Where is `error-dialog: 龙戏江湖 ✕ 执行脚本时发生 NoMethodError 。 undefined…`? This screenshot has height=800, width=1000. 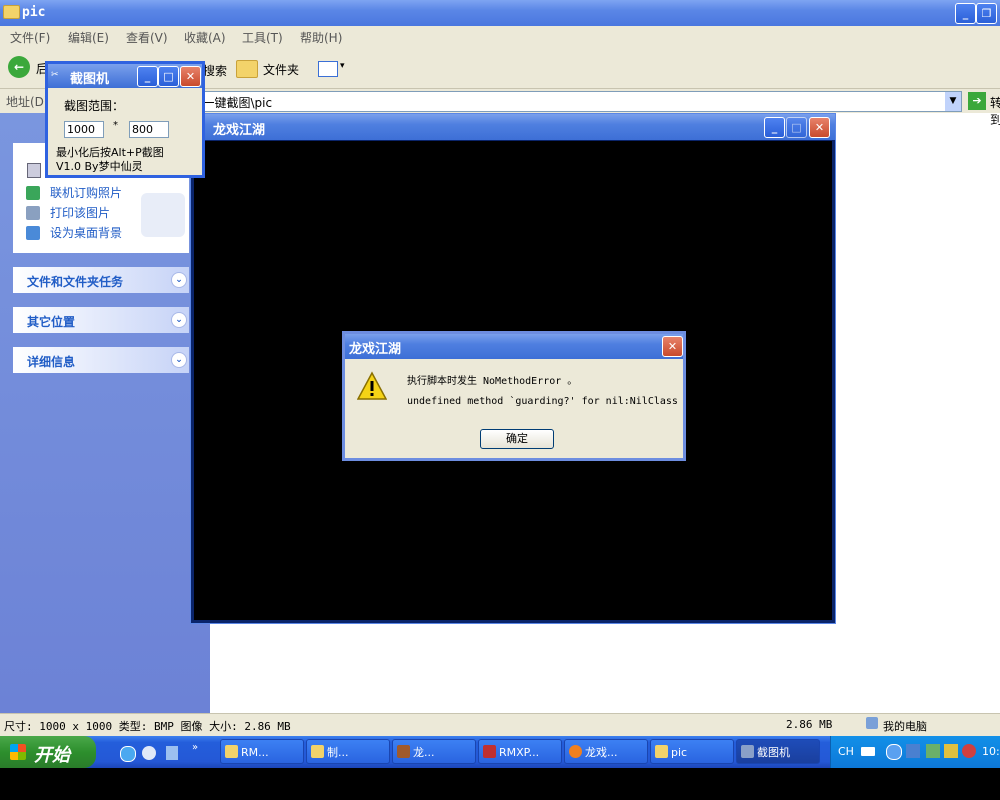 error-dialog: 龙戏江湖 ✕ 执行脚本时发生 NoMethodError 。 undefined… is located at coordinates (514, 396).